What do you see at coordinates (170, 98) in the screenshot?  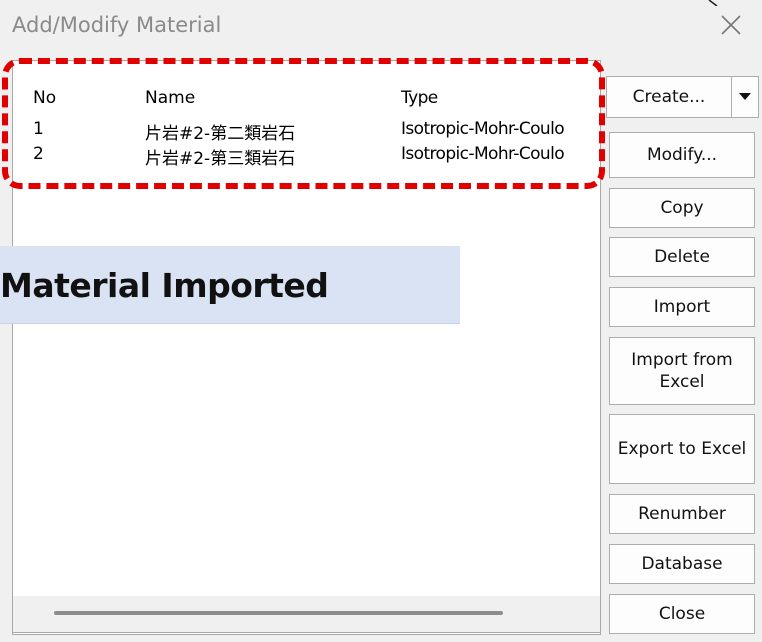 I see `column-header-name: Name` at bounding box center [170, 98].